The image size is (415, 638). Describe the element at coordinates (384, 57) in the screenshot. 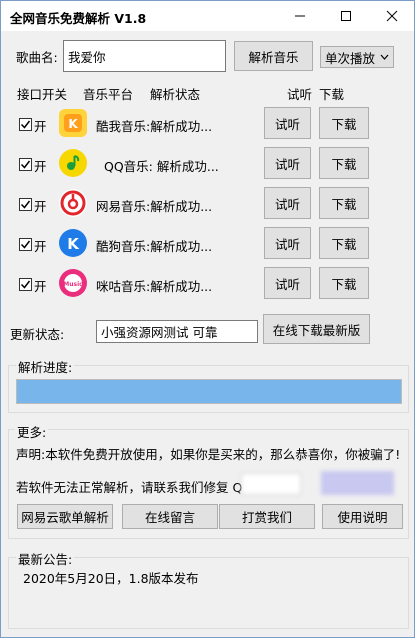

I see `chevron-down-icon` at that location.